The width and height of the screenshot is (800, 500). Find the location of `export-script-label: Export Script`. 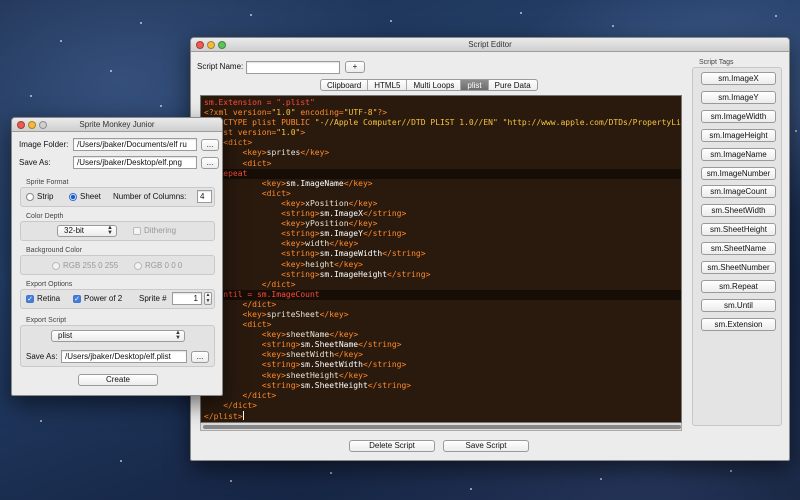

export-script-label: Export Script is located at coordinates (46, 320).